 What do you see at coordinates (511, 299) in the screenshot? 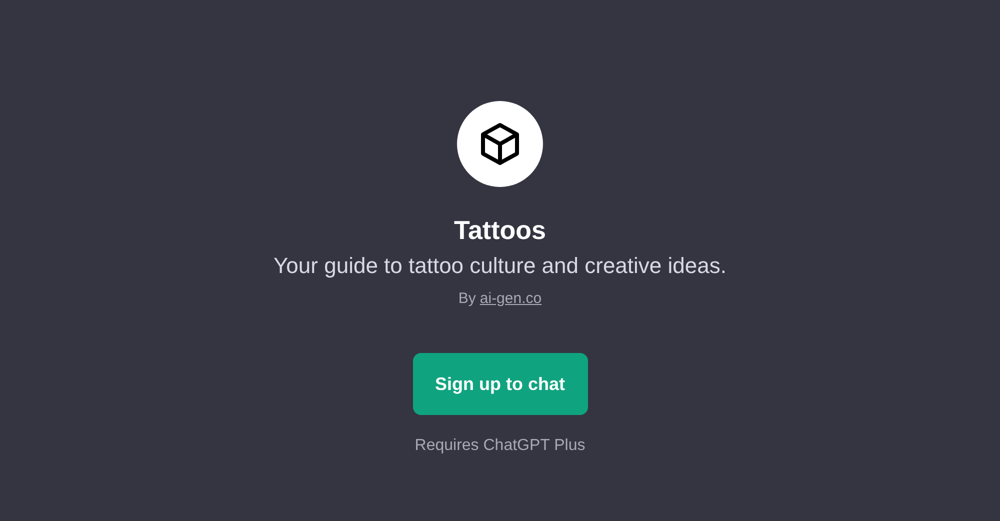
I see `author-link: ai-gen.co` at bounding box center [511, 299].